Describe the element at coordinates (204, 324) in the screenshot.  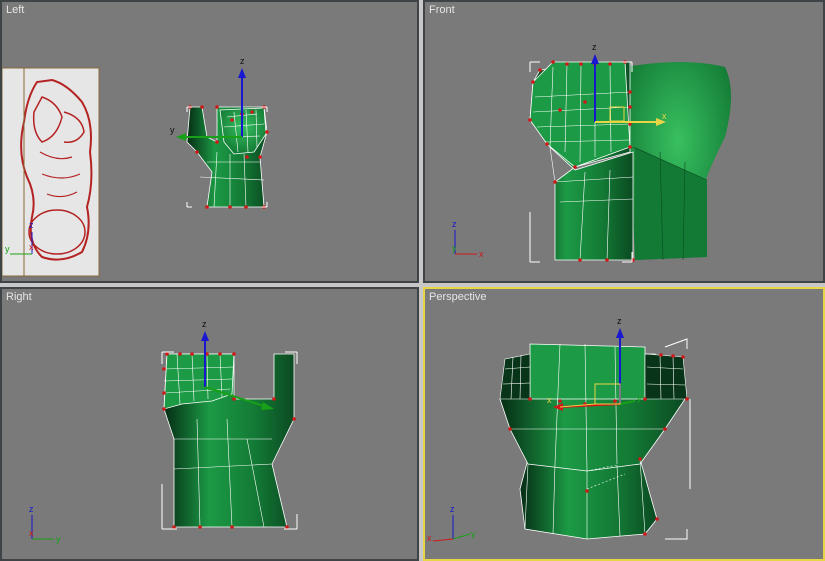
I see `gizmo-z-label-right: z` at that location.